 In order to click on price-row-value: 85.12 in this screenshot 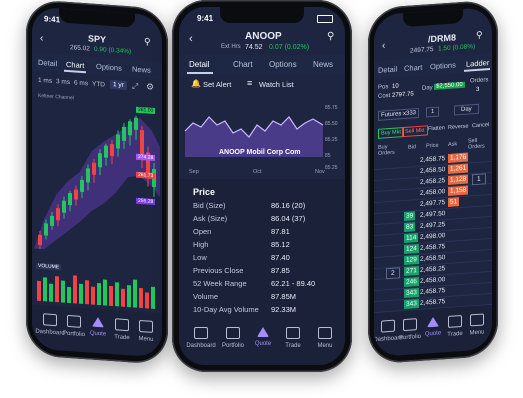, I will do `click(280, 244)`.